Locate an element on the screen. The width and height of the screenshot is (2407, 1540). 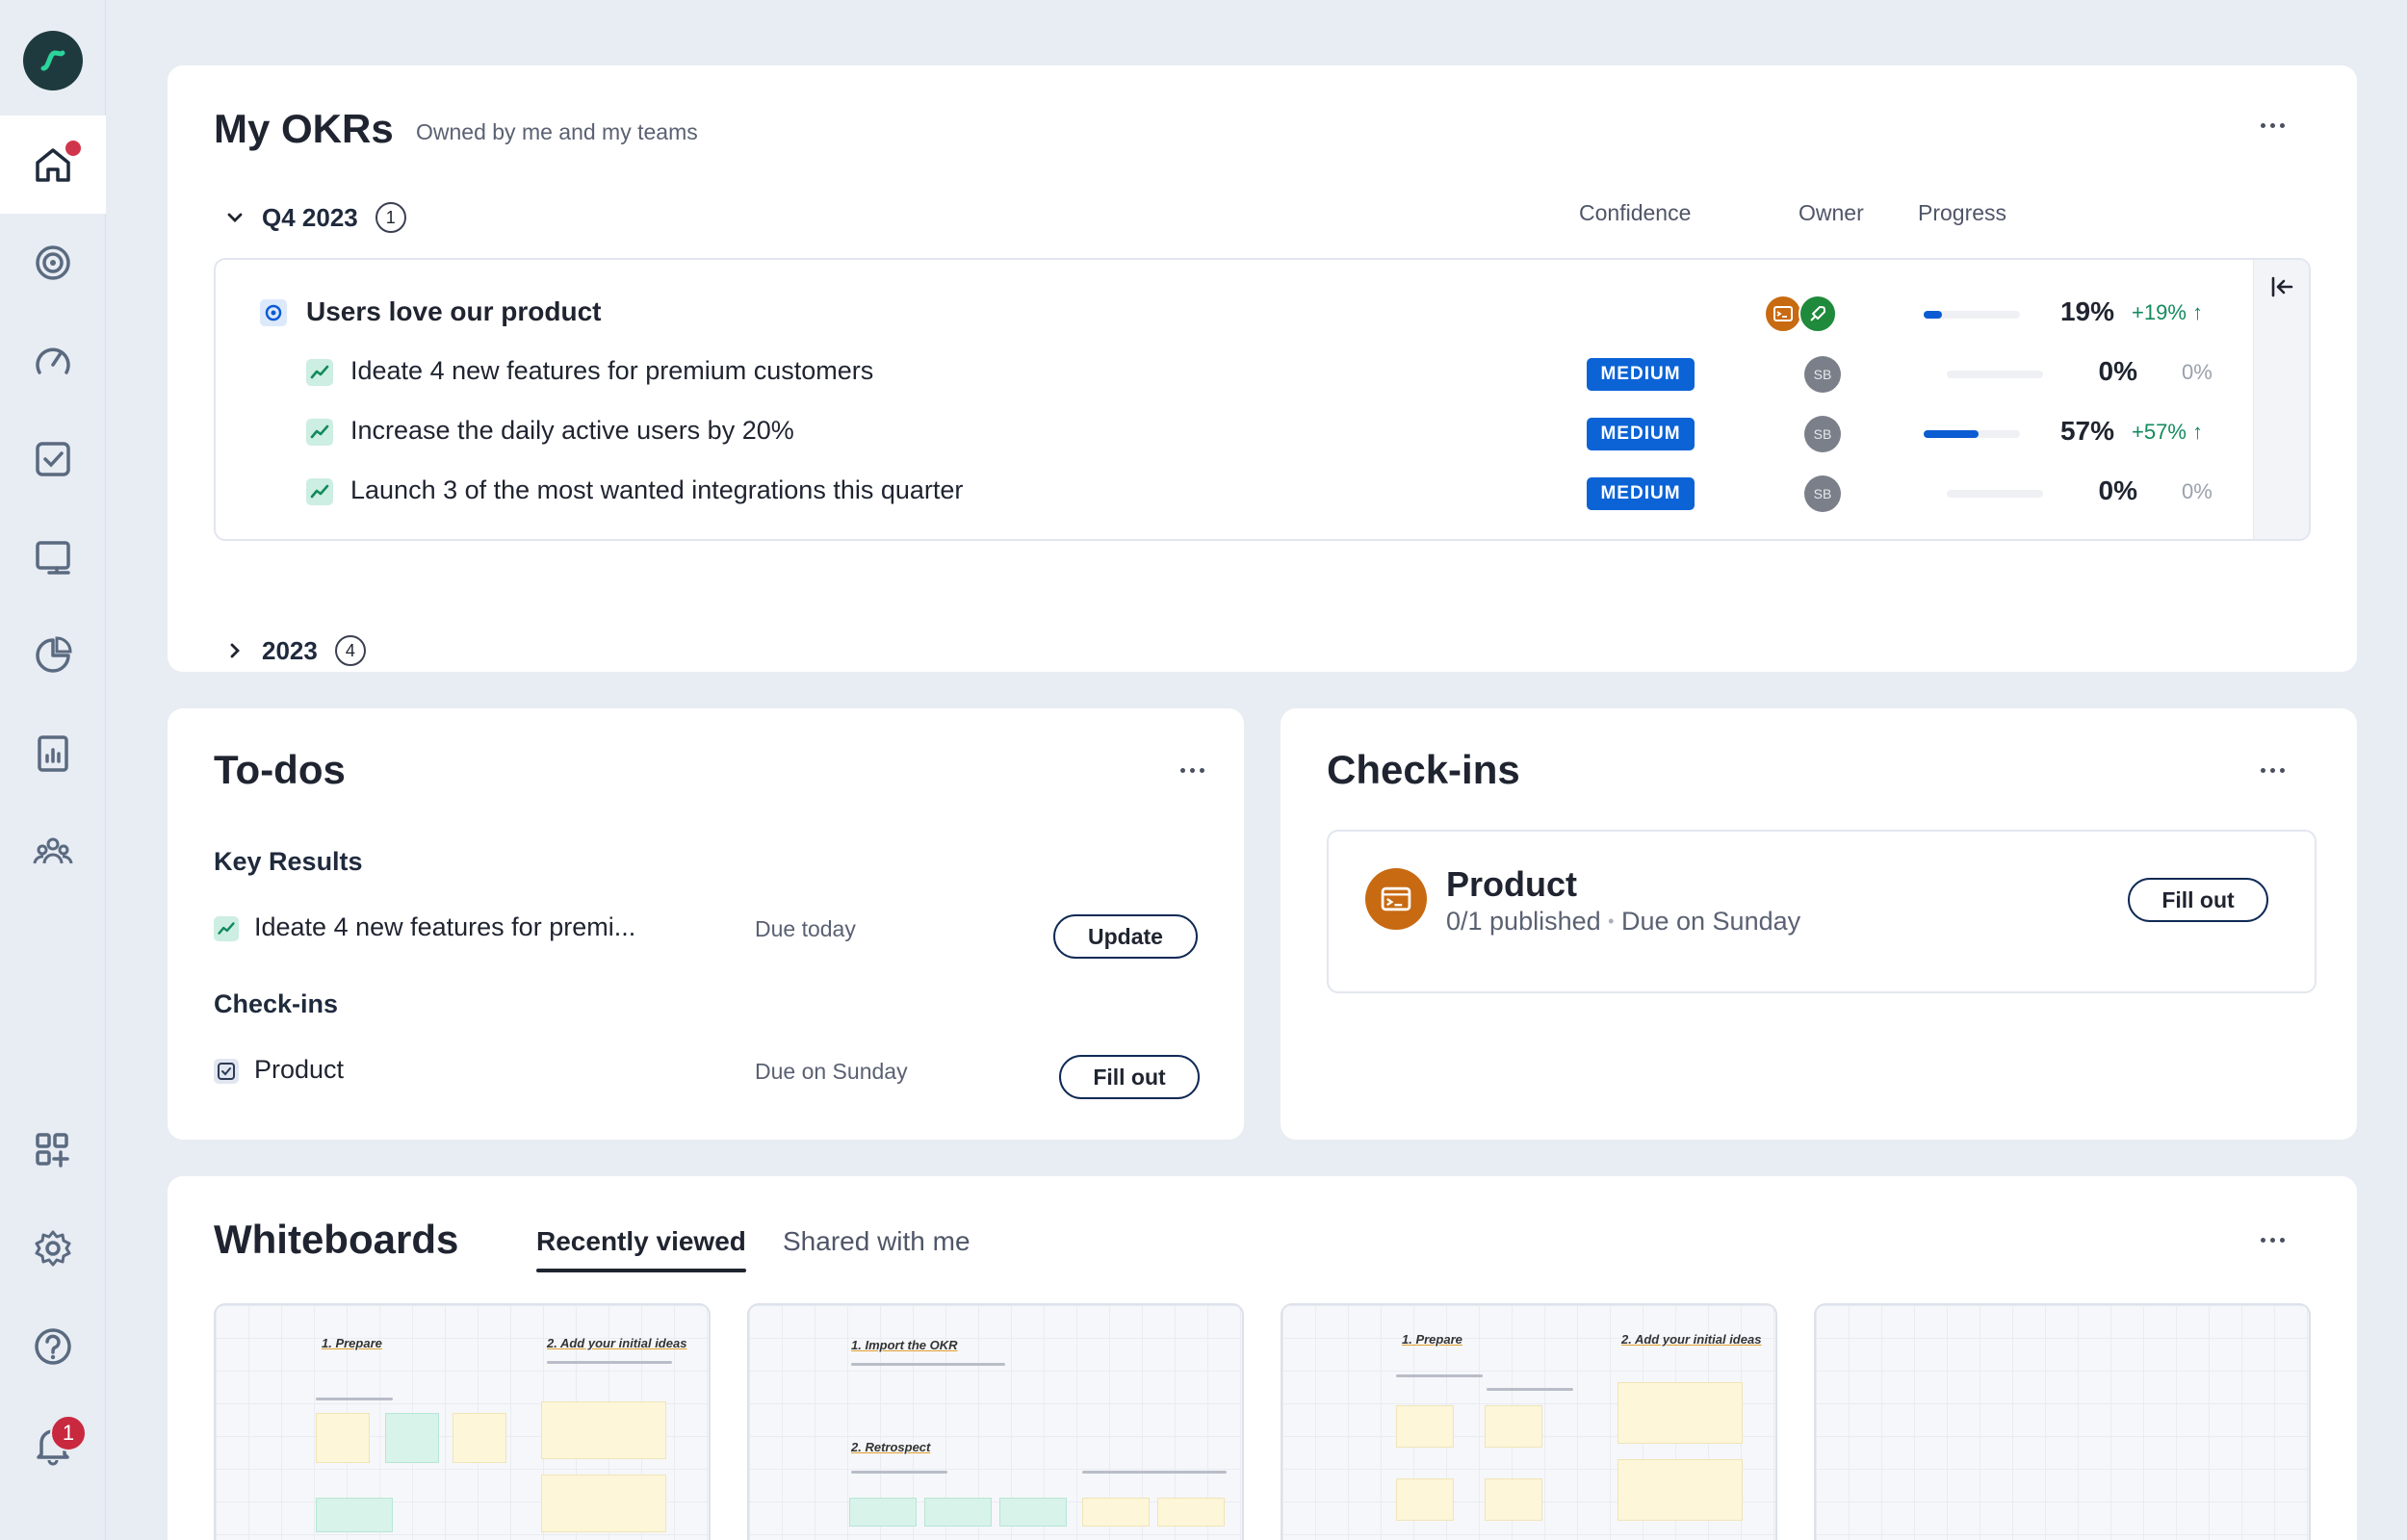
key-result-progress-value: 57% is located at coordinates (2086, 431).